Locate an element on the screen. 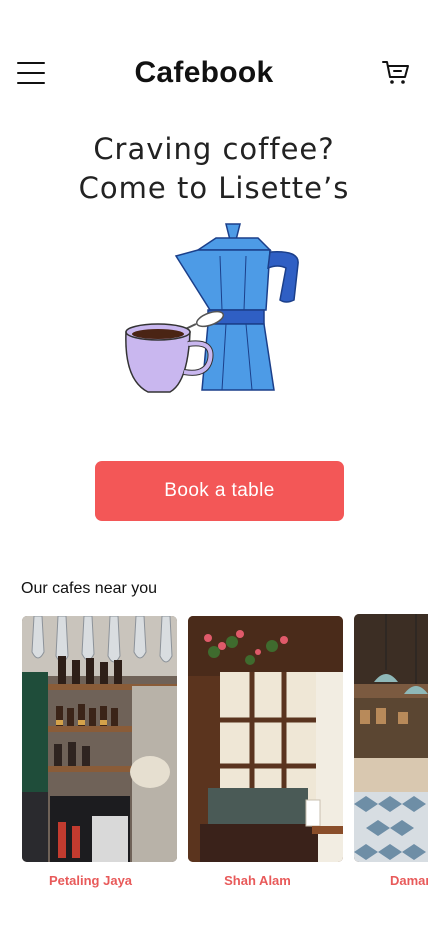  coffee-illustration is located at coordinates (213, 310).